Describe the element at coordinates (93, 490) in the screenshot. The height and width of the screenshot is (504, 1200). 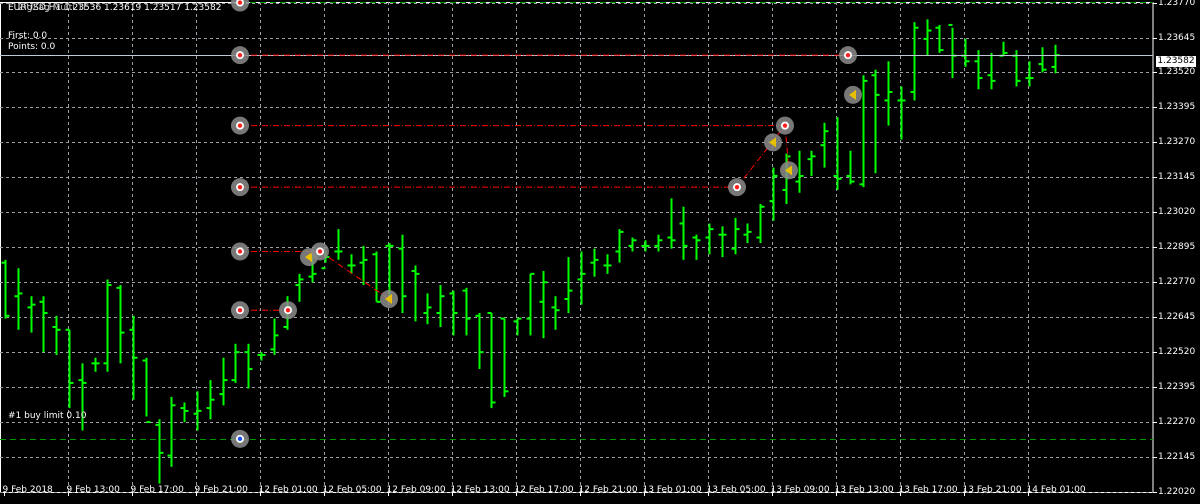
I see `x-tick-label: 9 Feb 13:00` at that location.